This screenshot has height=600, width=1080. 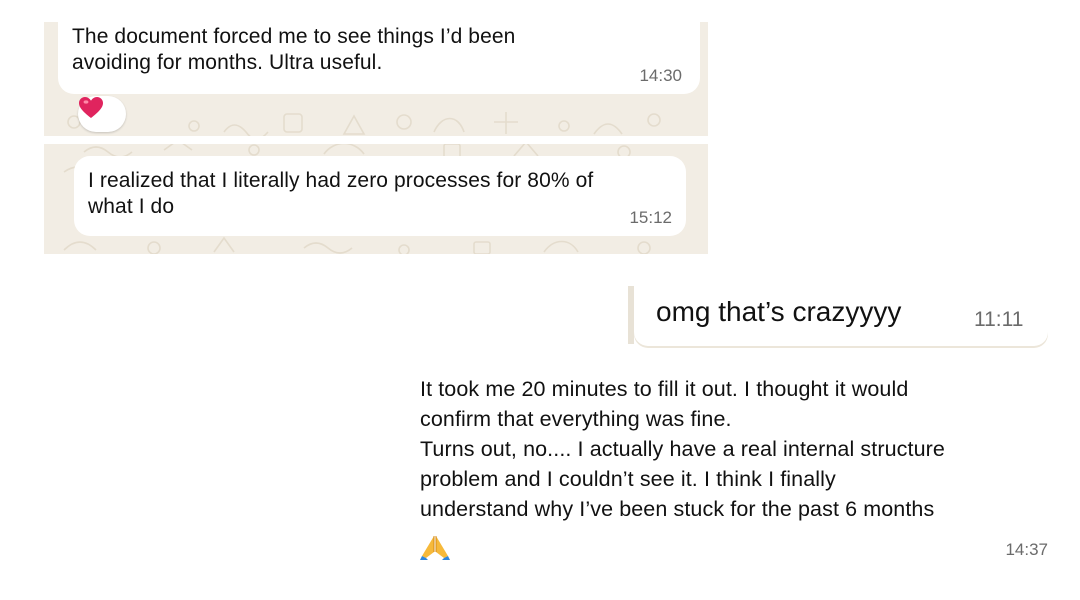 I want to click on folded-hands-emoji-icon, so click(x=435, y=547).